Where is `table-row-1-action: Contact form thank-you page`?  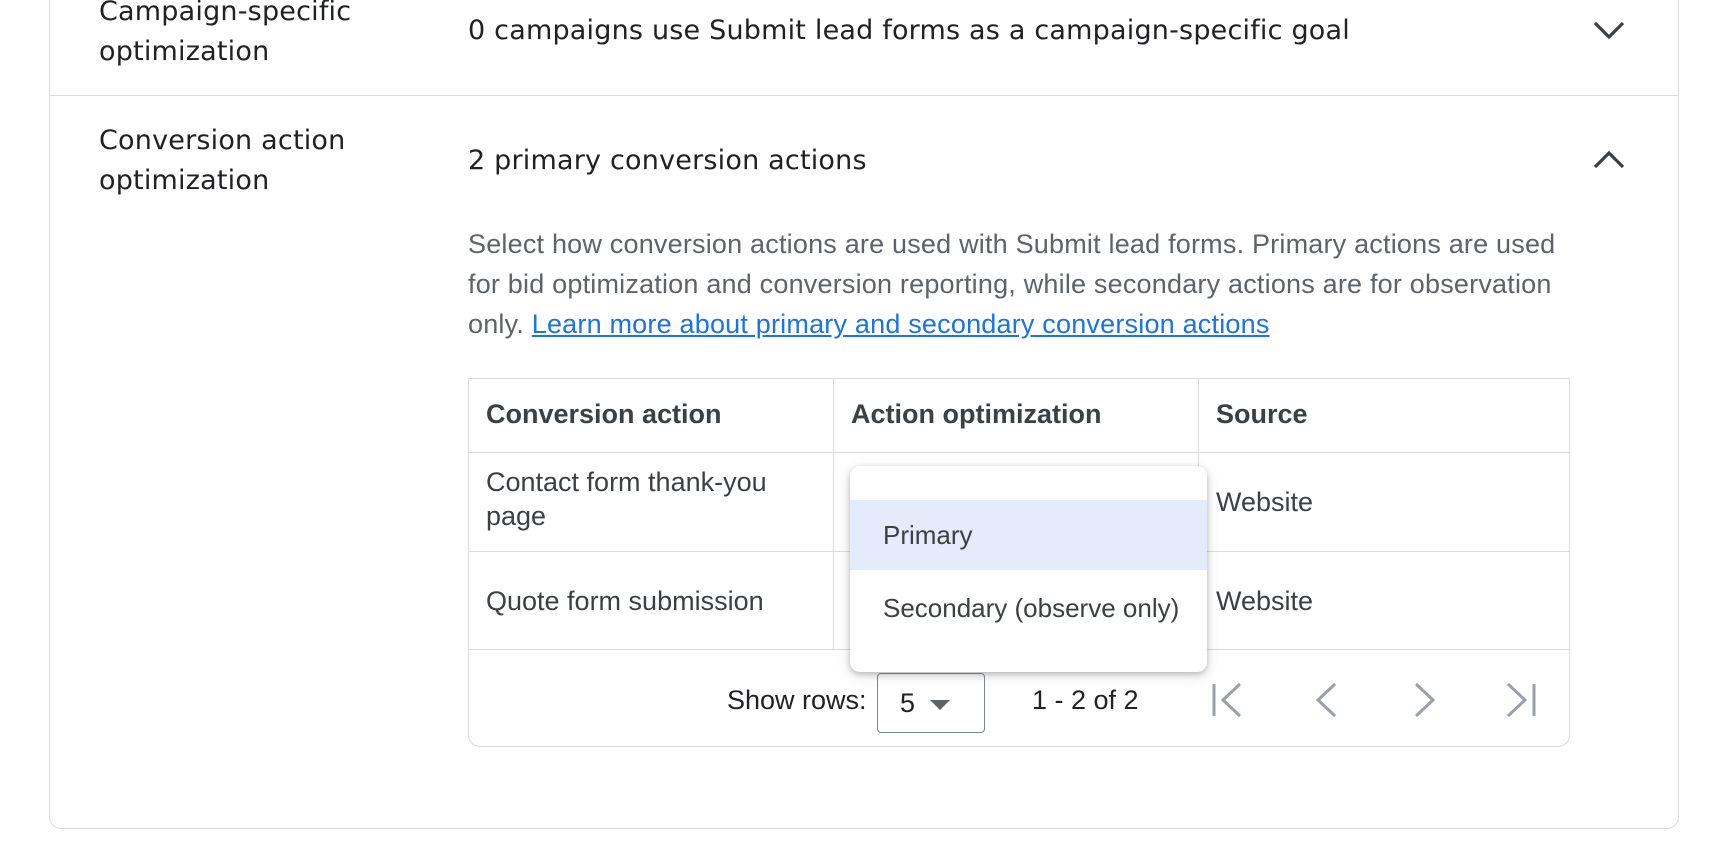
table-row-1-action: Contact form thank-you page is located at coordinates (618, 499).